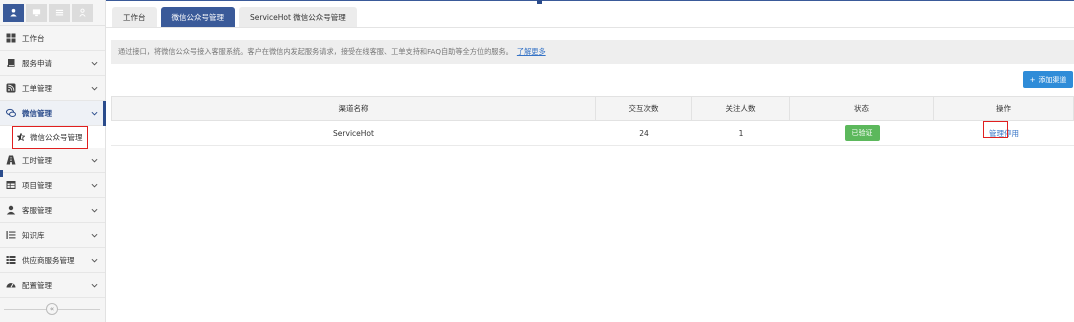 This screenshot has width=1074, height=322. What do you see at coordinates (644, 108) in the screenshot?
I see `column-header-interactions: 交互次数` at bounding box center [644, 108].